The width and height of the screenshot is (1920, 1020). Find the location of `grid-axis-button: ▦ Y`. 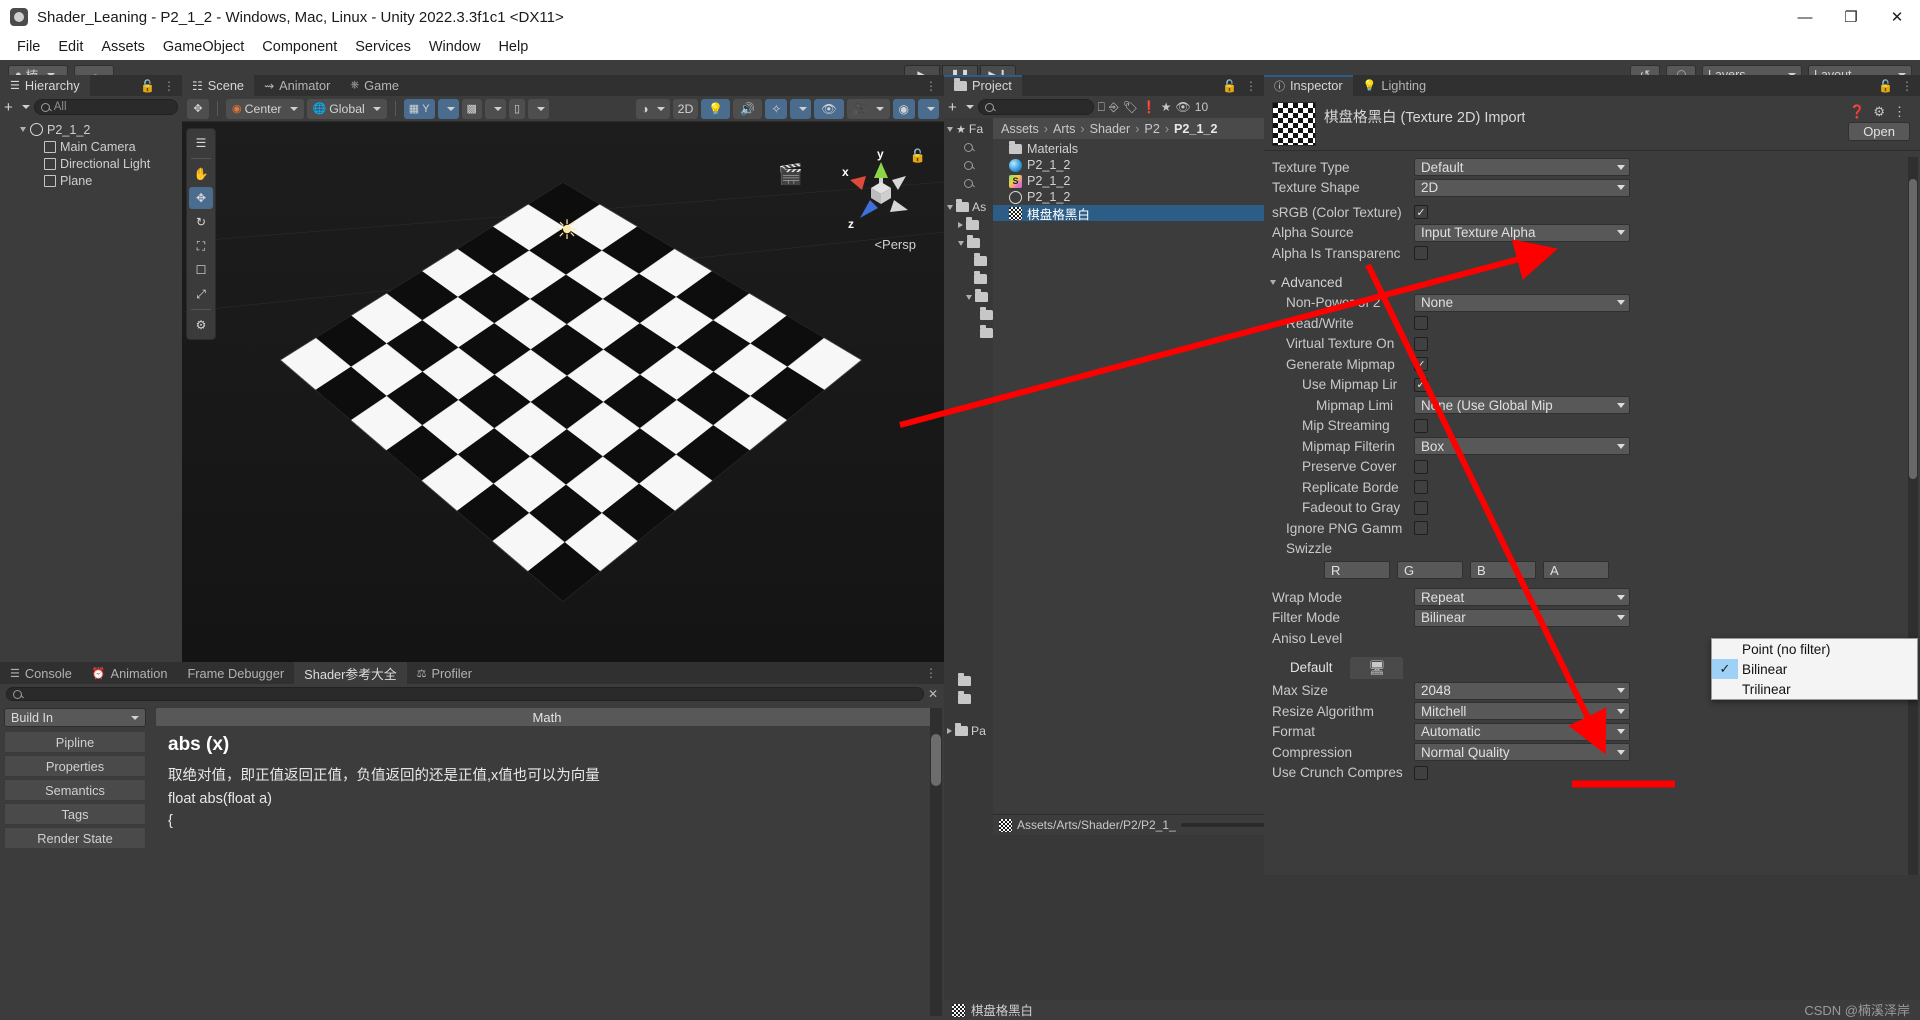

grid-axis-button: ▦ Y is located at coordinates (419, 108).